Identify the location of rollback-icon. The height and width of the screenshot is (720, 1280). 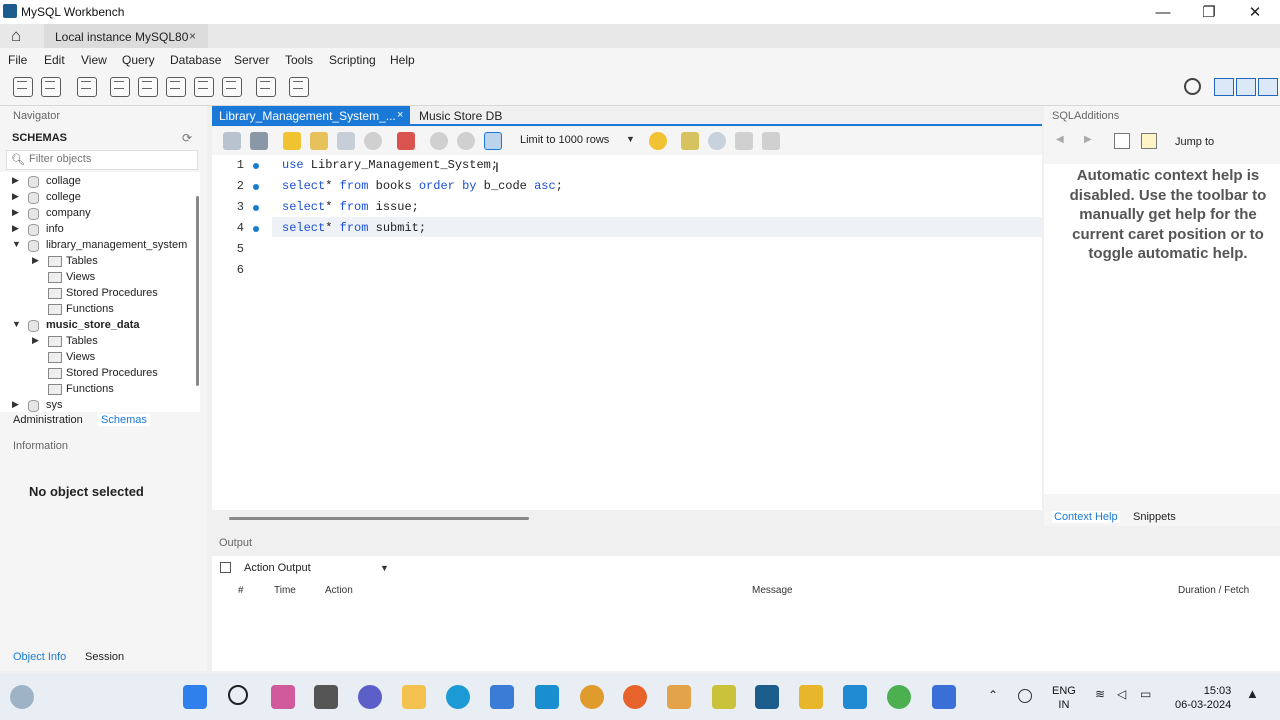
(466, 141).